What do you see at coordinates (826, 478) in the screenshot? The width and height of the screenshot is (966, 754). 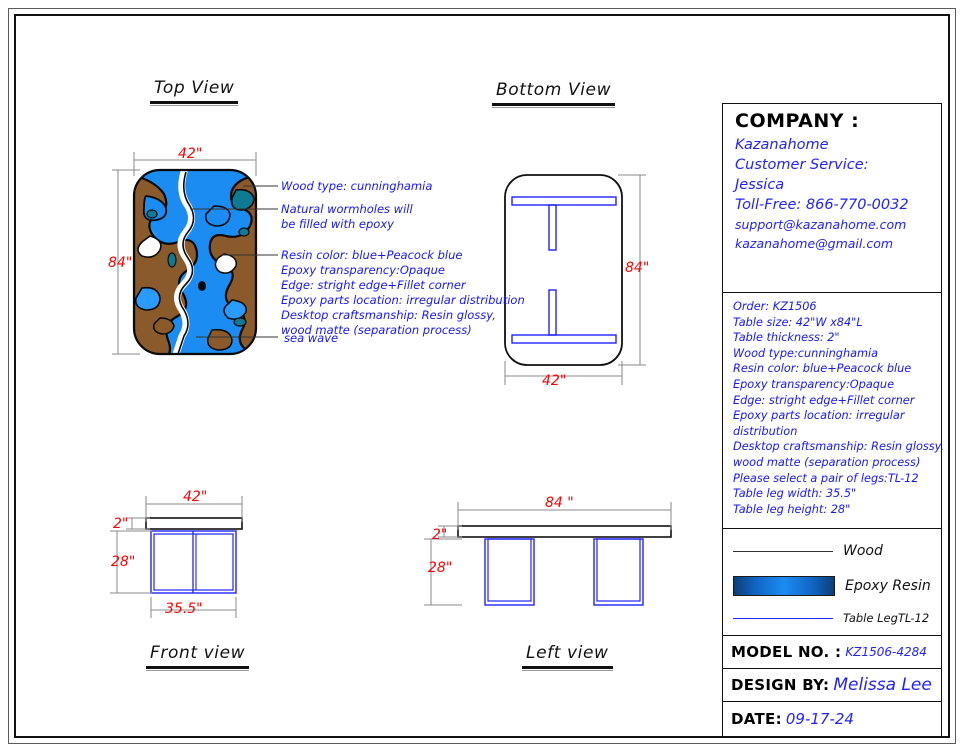 I see `spec-legs: Please select a pair of legs:TL-12` at bounding box center [826, 478].